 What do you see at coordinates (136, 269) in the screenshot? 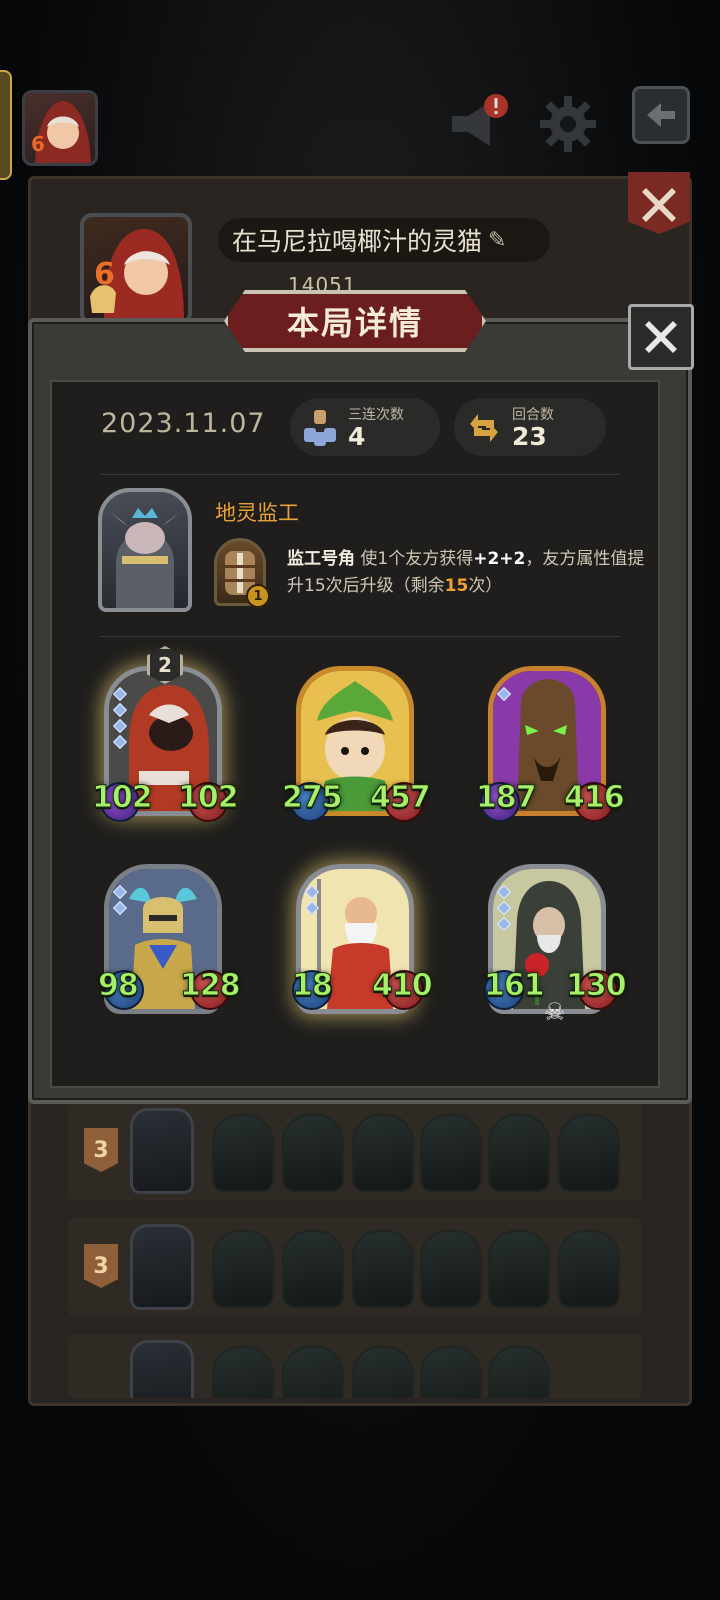
I see `profile-avatar: 6` at bounding box center [136, 269].